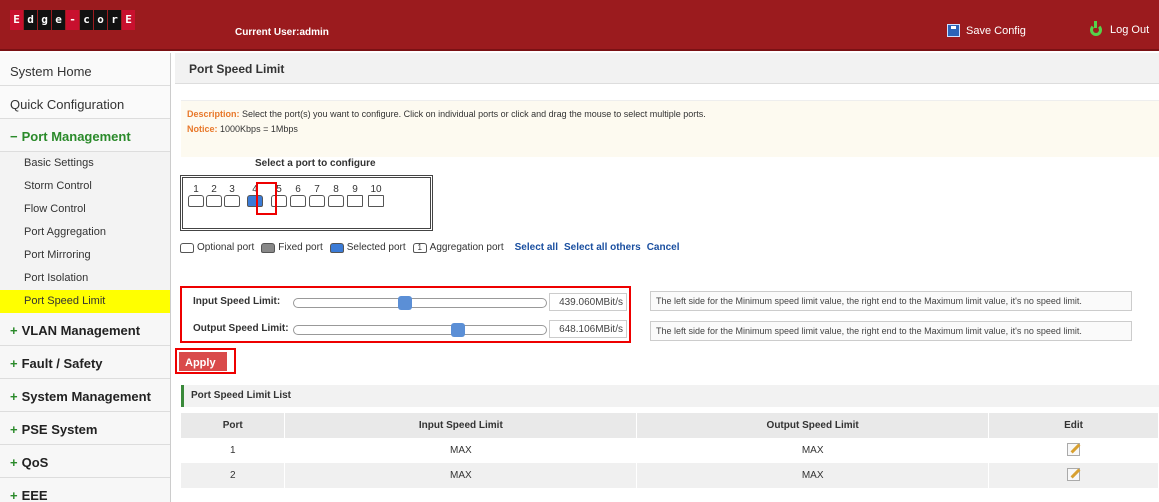 Image resolution: width=1159 pixels, height=502 pixels. Describe the element at coordinates (203, 361) in the screenshot. I see `apply-button: Apply` at that location.